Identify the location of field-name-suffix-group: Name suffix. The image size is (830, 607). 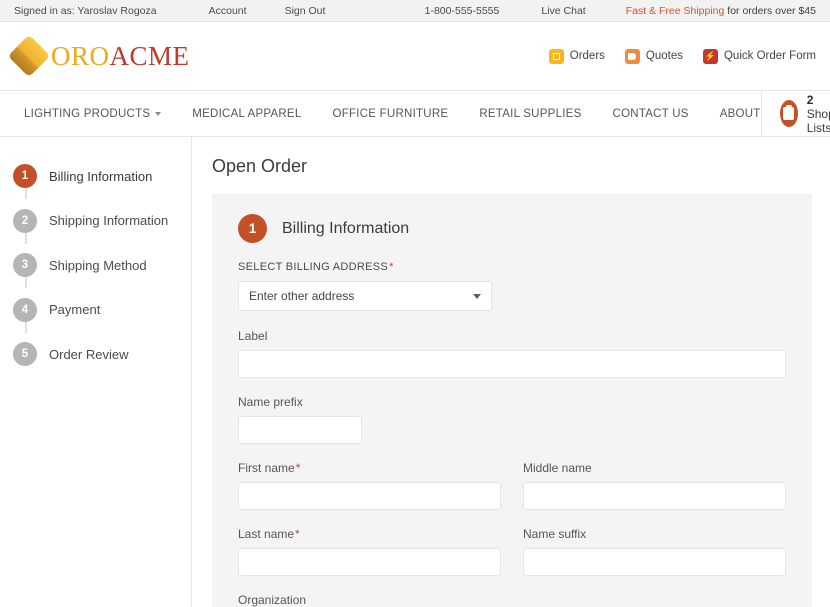
(654, 551).